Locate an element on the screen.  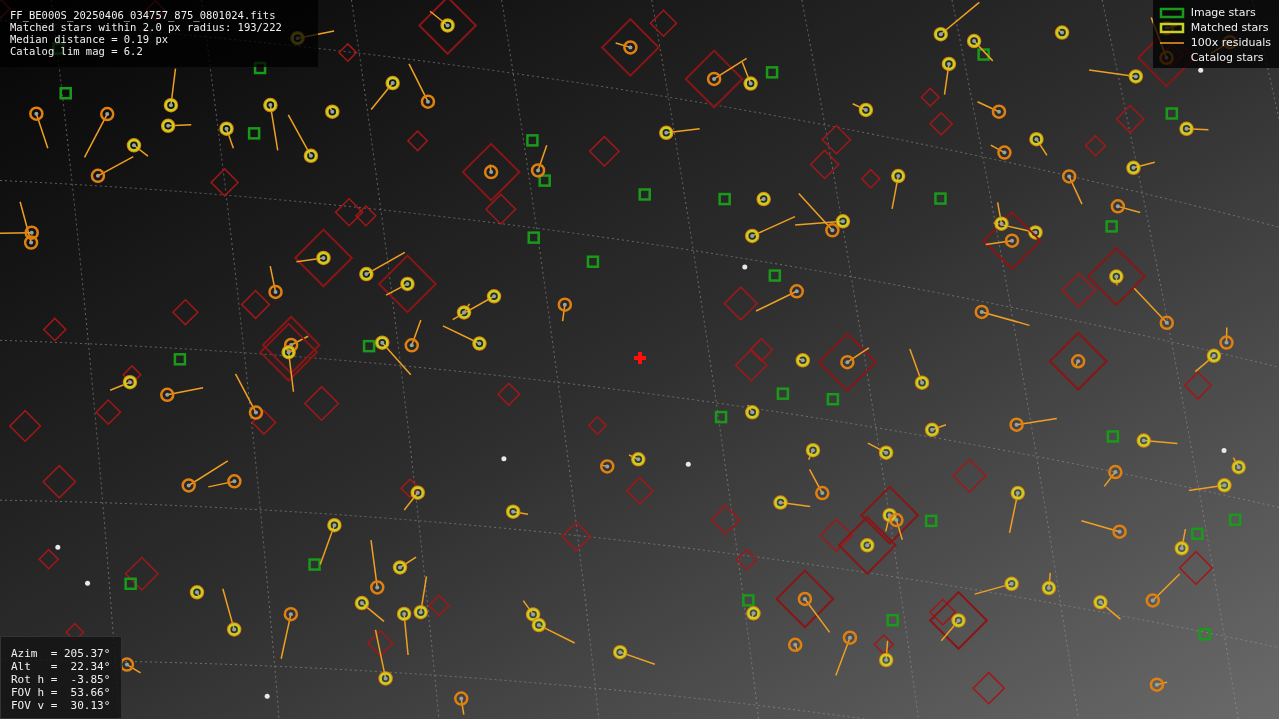
pointing-text: FOV v = 30.13° is located at coordinates (61, 705).